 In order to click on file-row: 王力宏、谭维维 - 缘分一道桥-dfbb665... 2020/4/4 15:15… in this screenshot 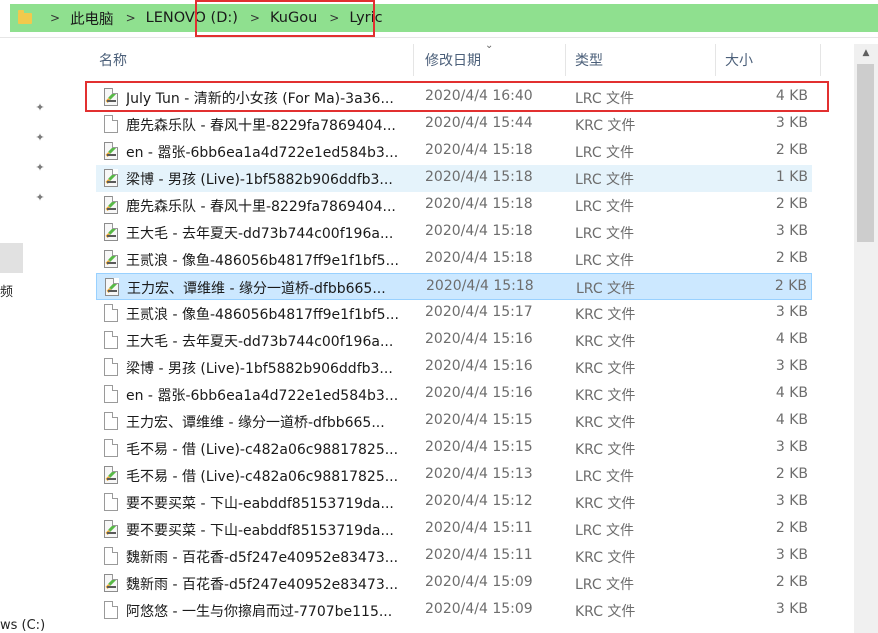, I will do `click(454, 421)`.